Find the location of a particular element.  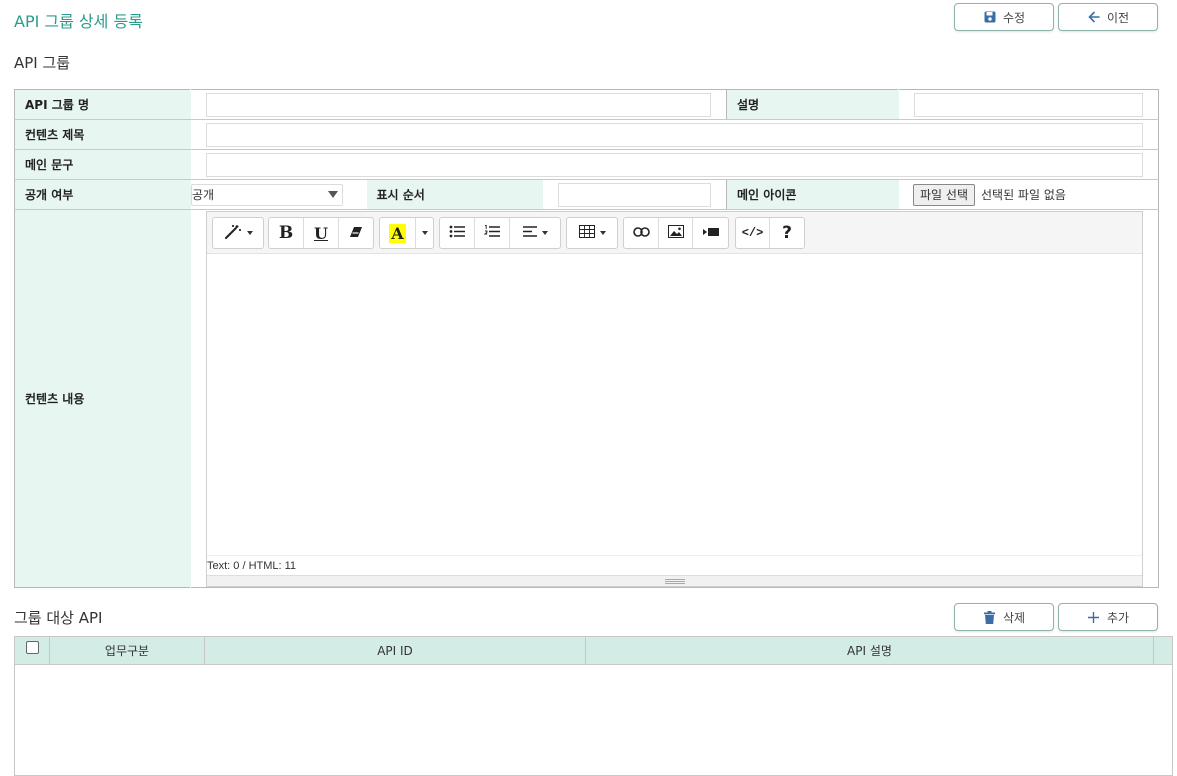

back-button: 이전 is located at coordinates (1108, 17).